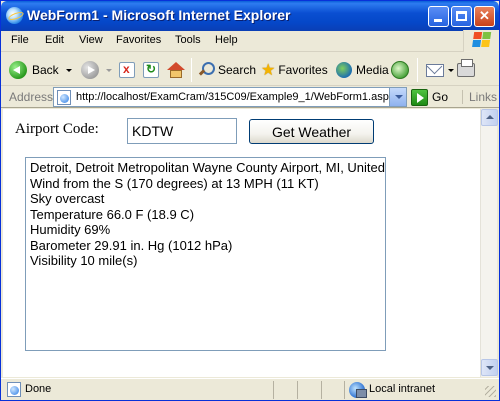  What do you see at coordinates (67, 198) in the screenshot?
I see `result-line: Sky overcast` at bounding box center [67, 198].